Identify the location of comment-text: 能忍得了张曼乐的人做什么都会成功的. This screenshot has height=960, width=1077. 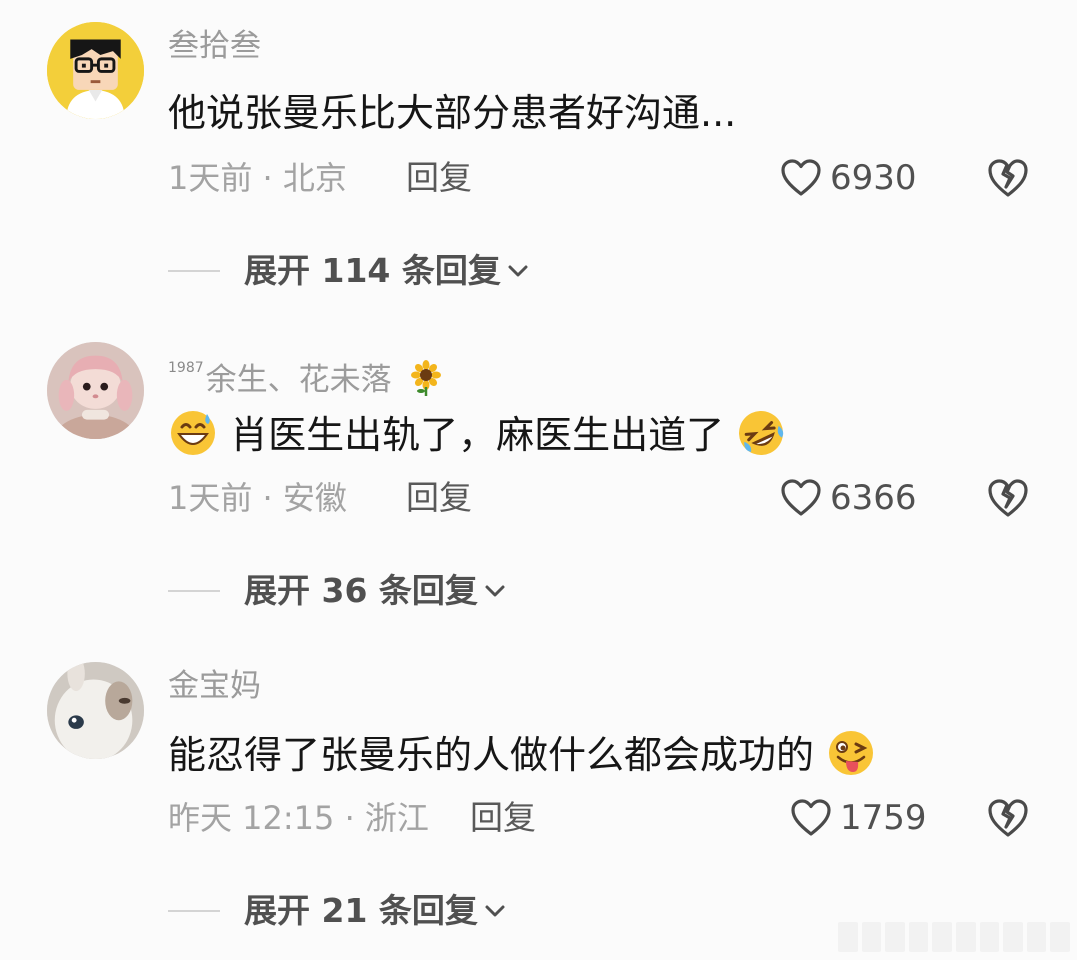
(522, 754).